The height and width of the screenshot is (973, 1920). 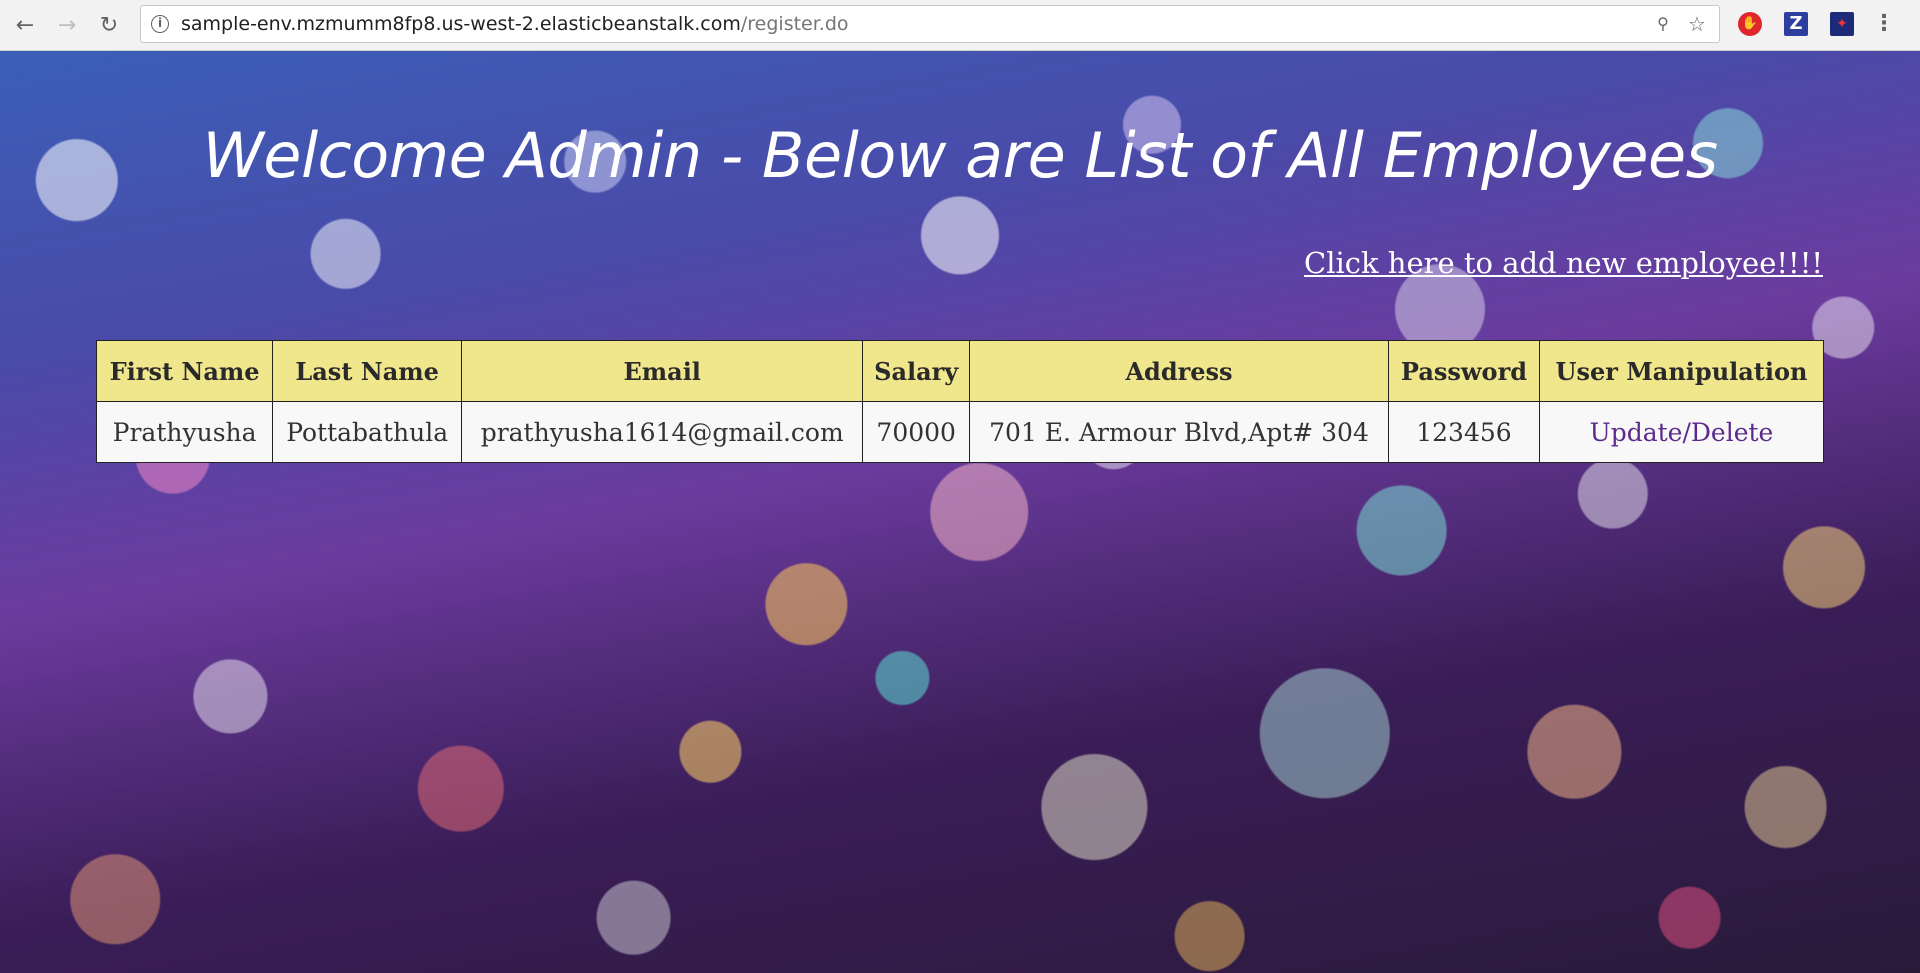 I want to click on cell-password: 123456, so click(x=1463, y=432).